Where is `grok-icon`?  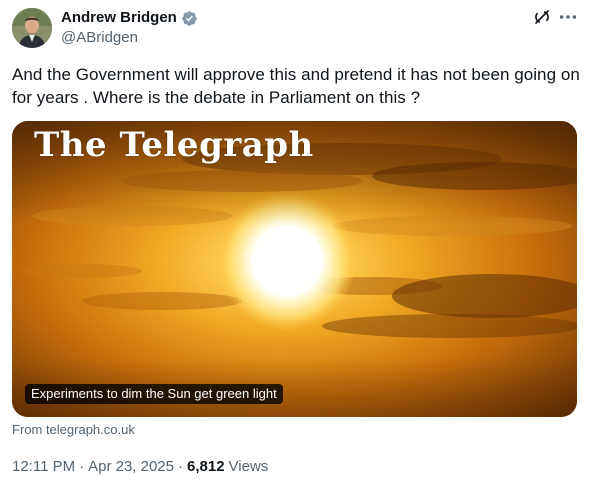 grok-icon is located at coordinates (542, 17).